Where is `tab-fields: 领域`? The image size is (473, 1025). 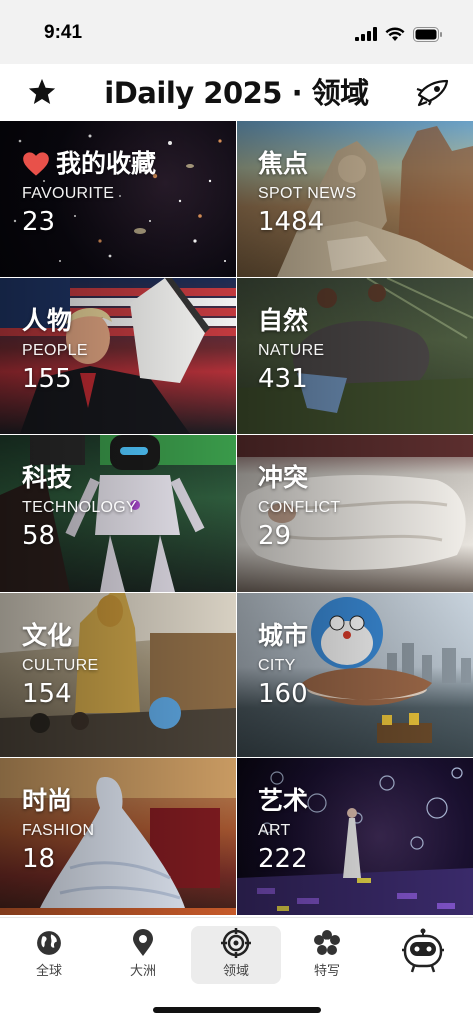
tab-fields: 领域 is located at coordinates (236, 955).